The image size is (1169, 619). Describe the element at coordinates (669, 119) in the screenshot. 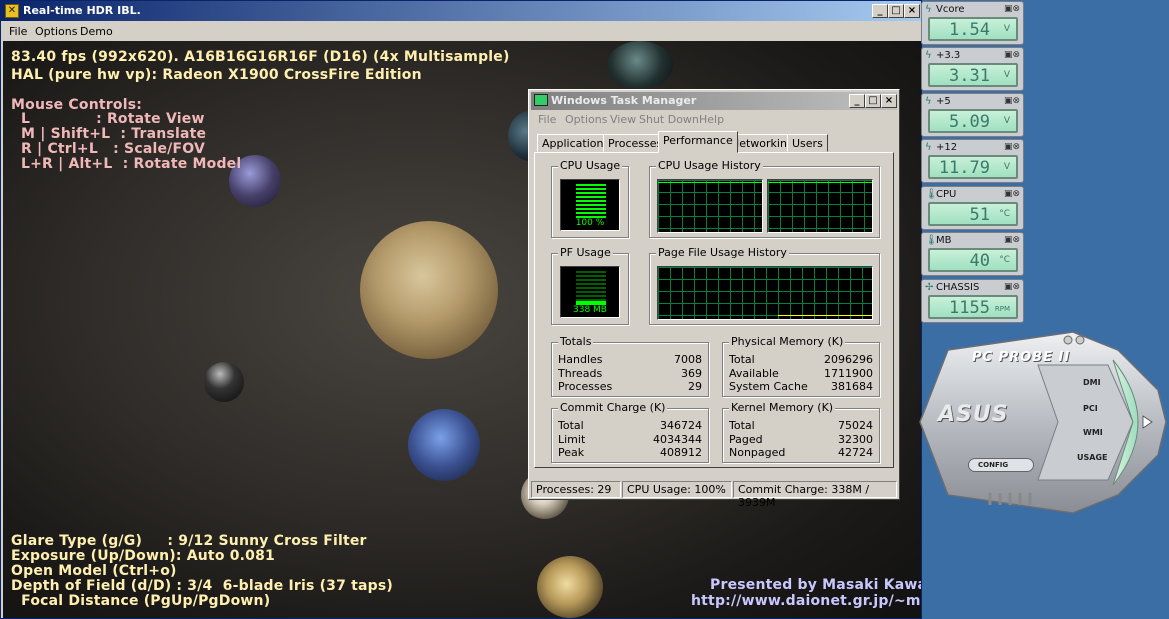

I see `tm-menu-shutdown: Shut Down` at that location.